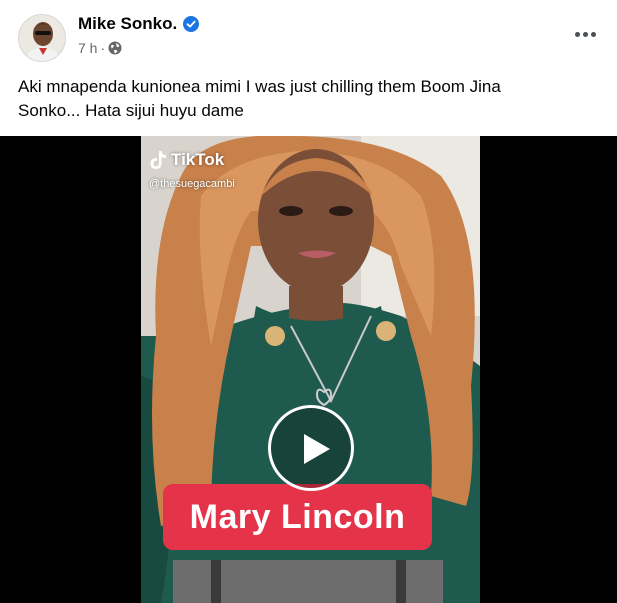 This screenshot has height=603, width=617. I want to click on author-row: Mike Sonko., so click(139, 24).